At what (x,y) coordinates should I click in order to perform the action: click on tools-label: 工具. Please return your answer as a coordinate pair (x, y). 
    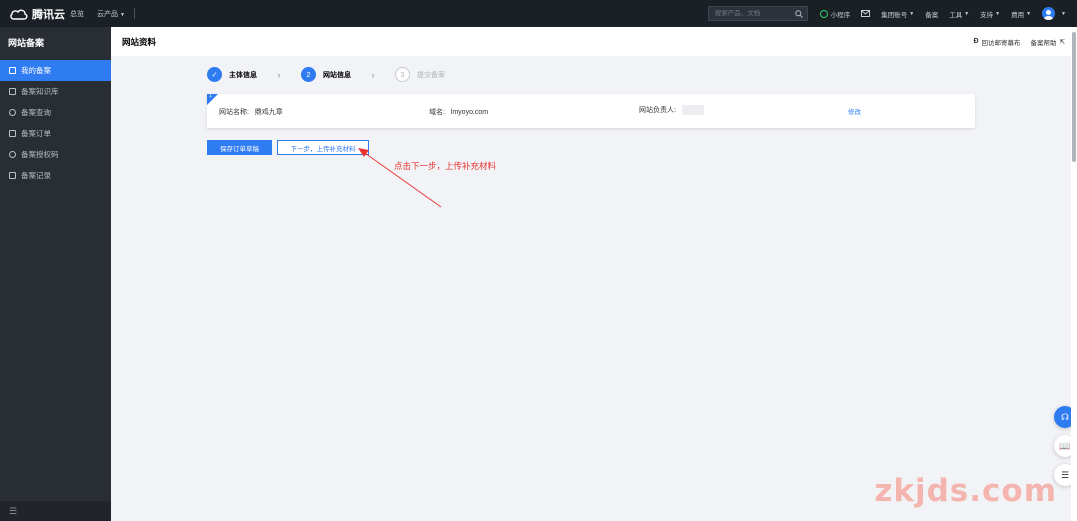
    Looking at the image, I should click on (956, 15).